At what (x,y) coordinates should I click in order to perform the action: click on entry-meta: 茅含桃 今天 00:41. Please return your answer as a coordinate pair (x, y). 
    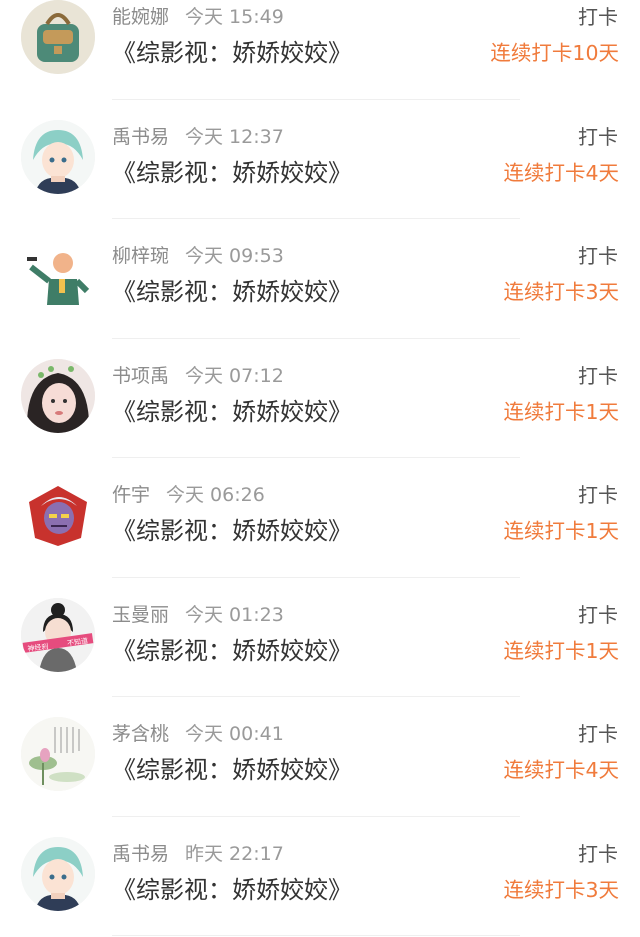
    Looking at the image, I should click on (198, 734).